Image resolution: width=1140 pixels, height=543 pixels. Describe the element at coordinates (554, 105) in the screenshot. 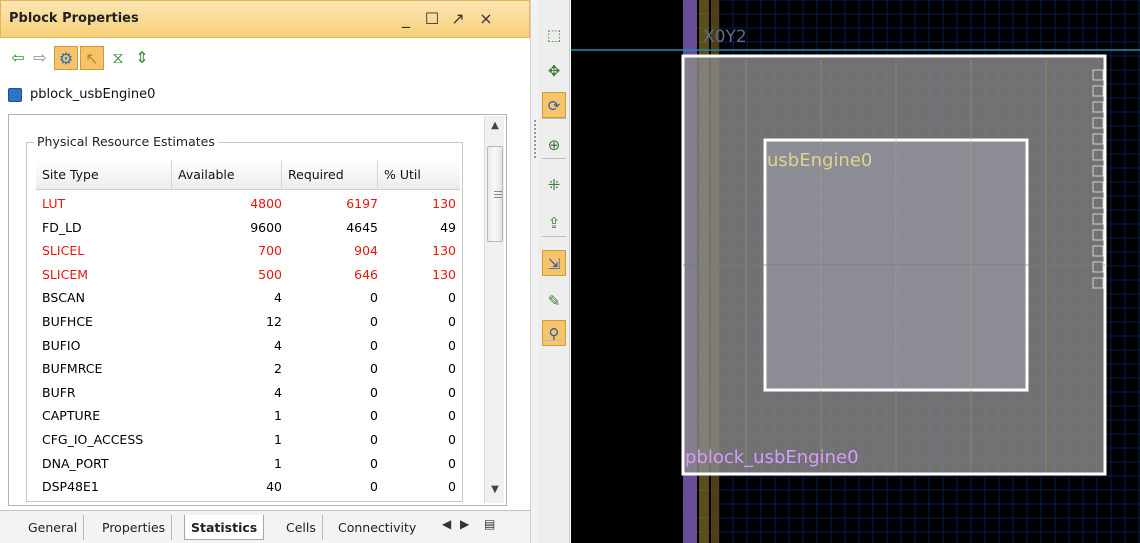

I see `auto-fit-icon: ⟳` at that location.